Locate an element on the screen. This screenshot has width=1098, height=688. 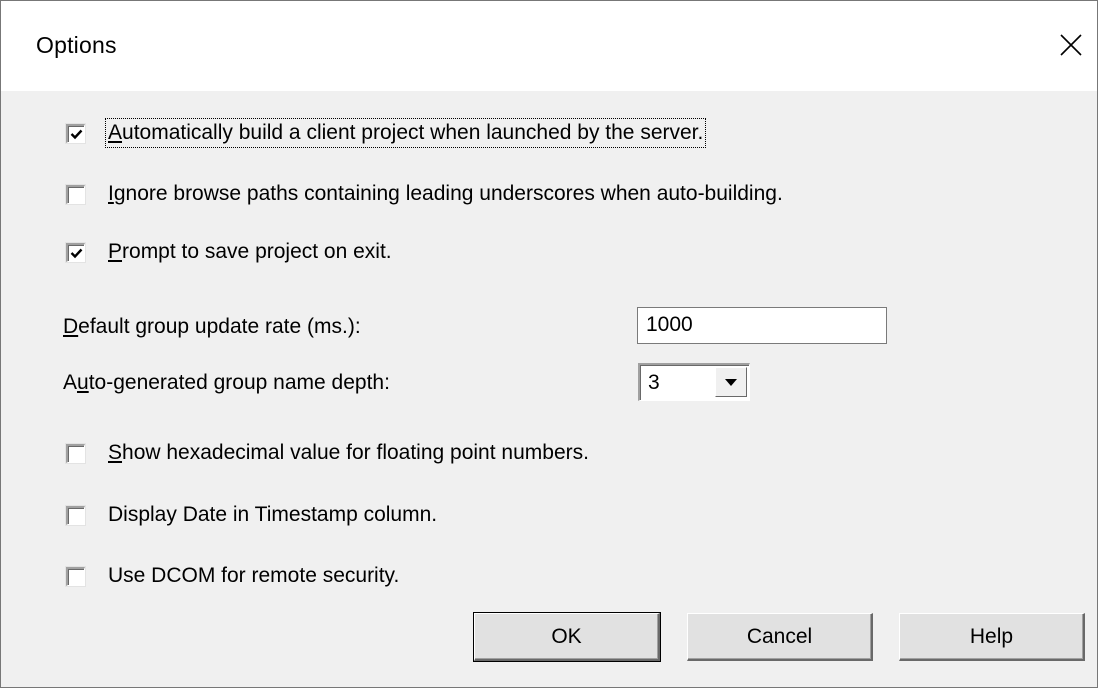
display-date-checkbox-box is located at coordinates (75, 515).